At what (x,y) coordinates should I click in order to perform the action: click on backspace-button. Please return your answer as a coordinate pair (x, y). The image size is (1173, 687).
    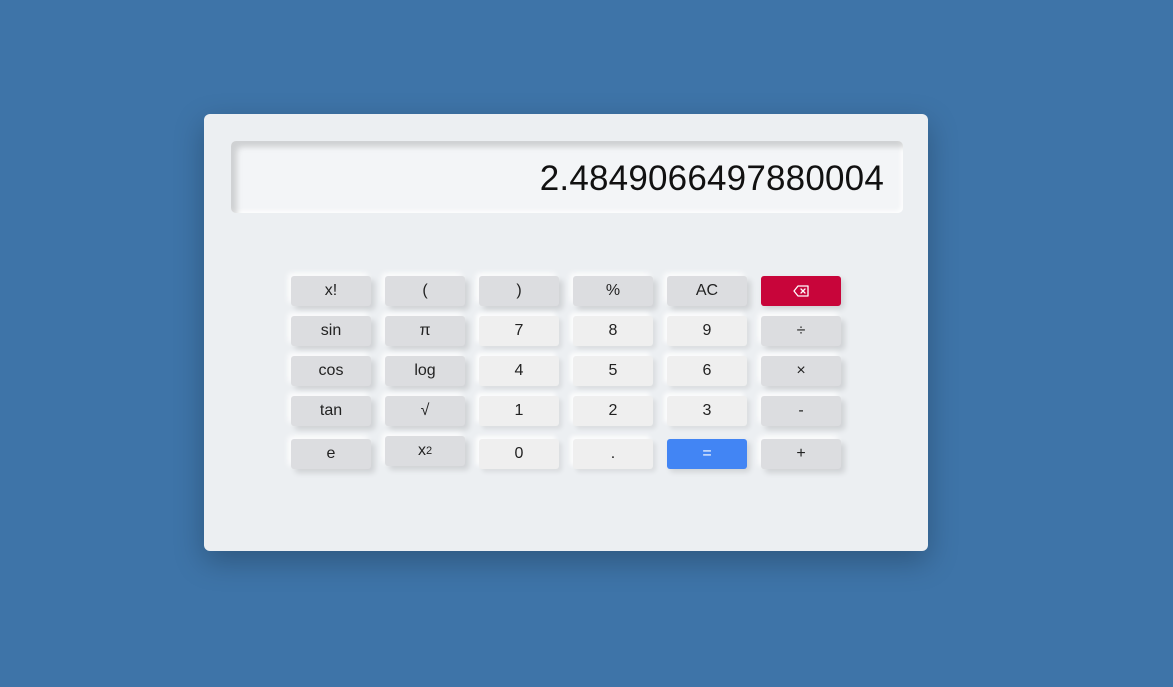
    Looking at the image, I should click on (801, 291).